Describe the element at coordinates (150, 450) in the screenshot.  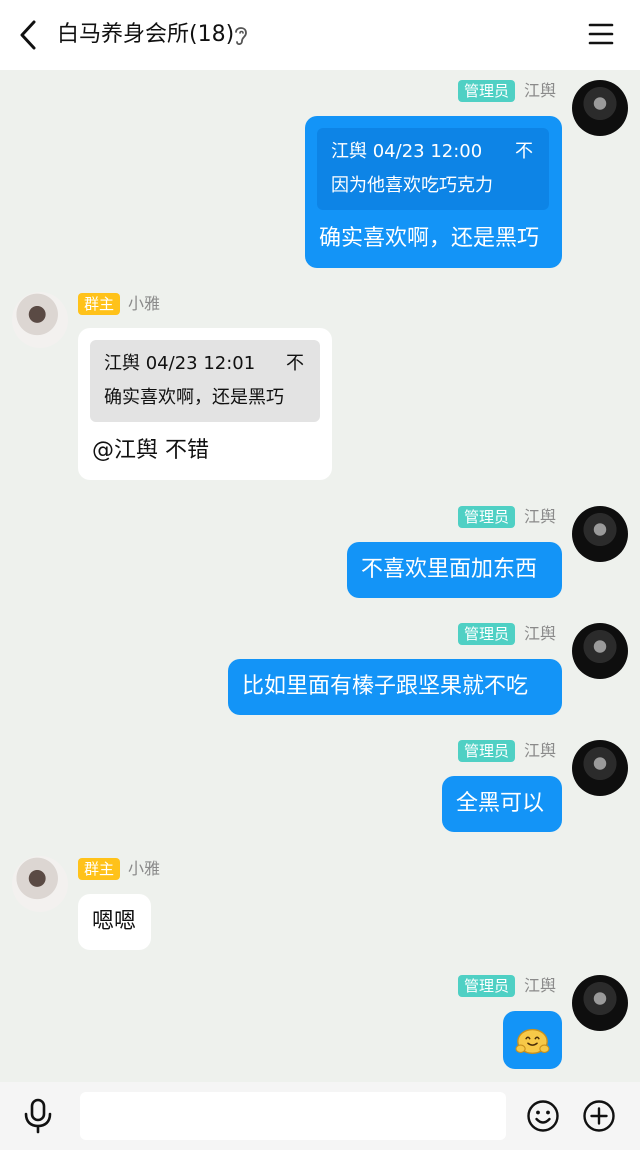
I see `message-text: @江舆 不错` at that location.